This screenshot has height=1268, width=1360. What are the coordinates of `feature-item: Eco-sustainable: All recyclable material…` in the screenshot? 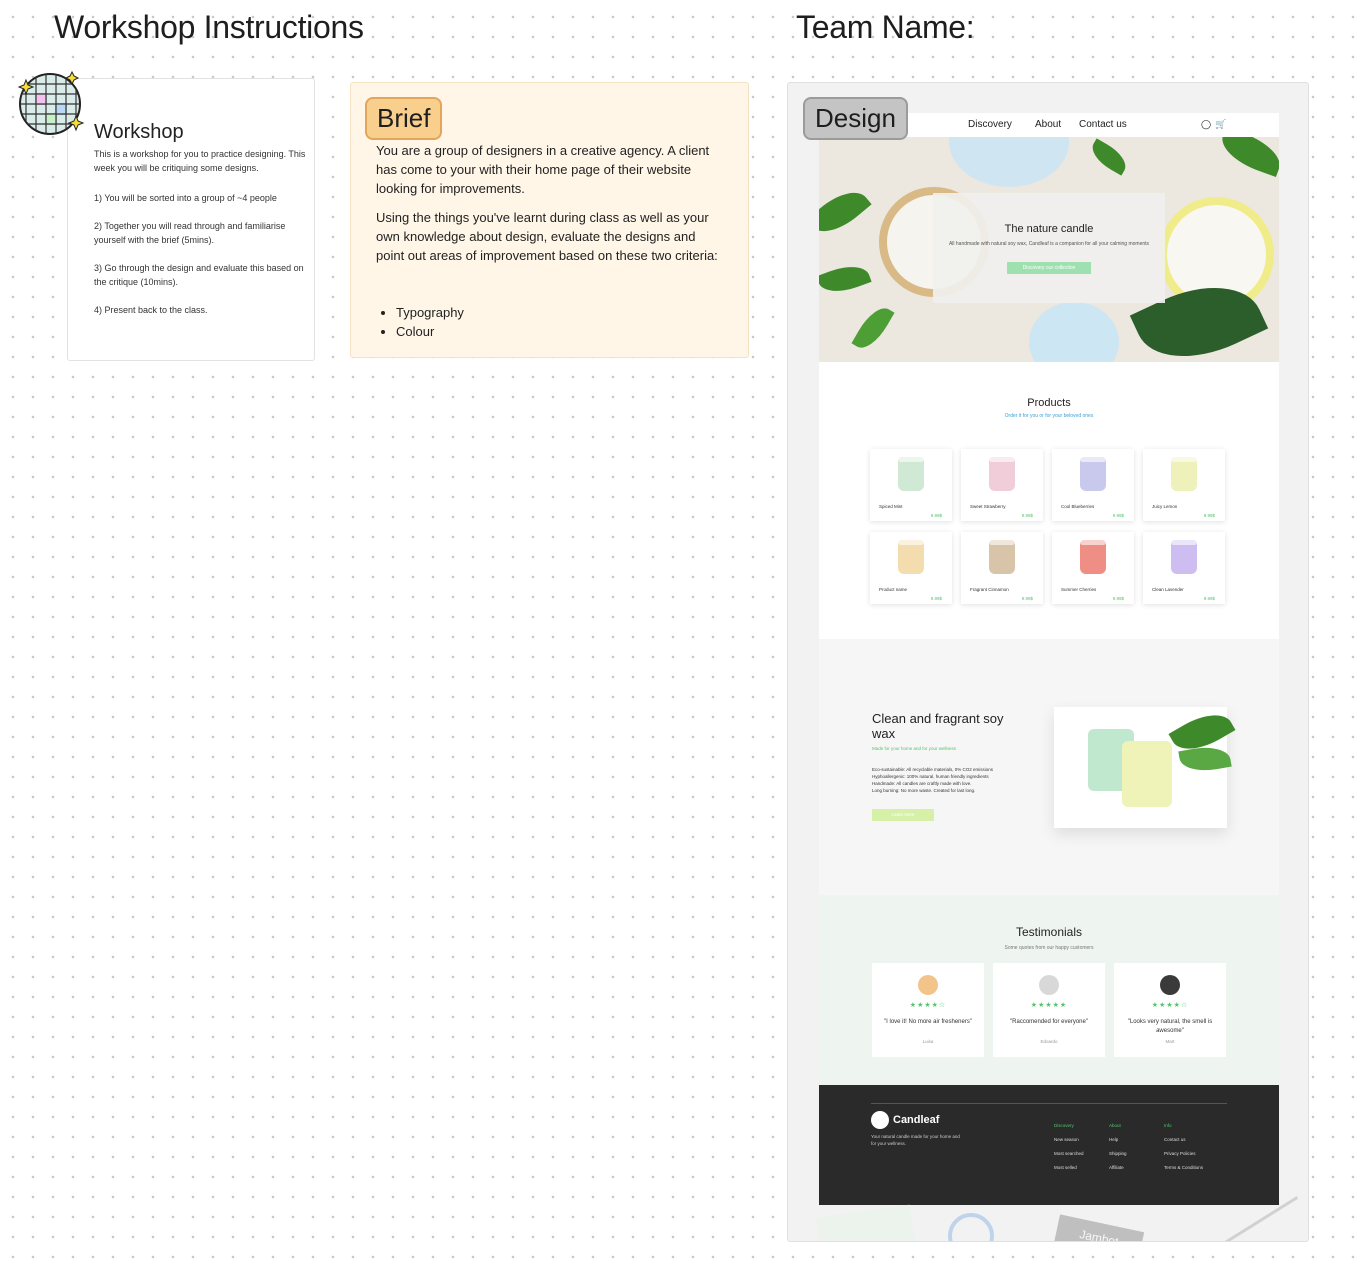 It's located at (933, 769).